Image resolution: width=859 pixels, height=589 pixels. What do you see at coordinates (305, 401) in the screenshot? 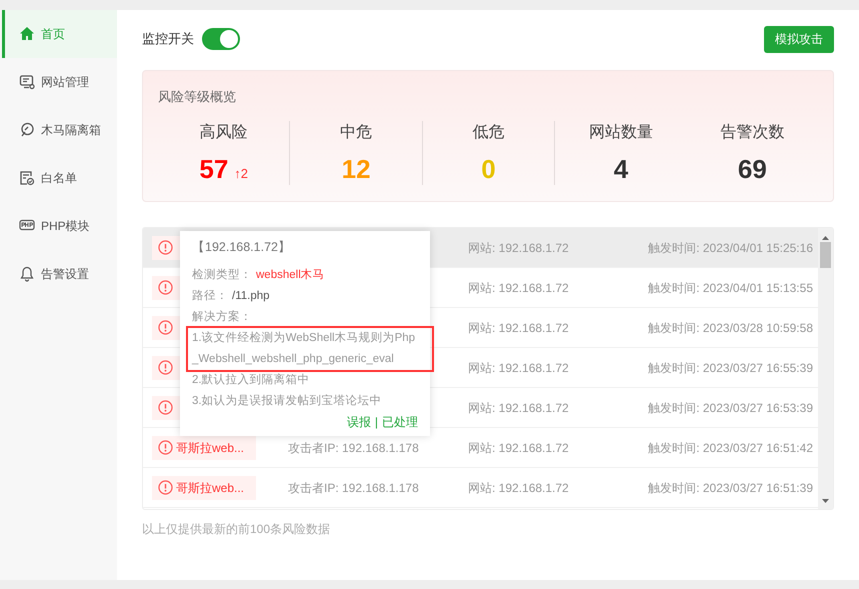
I see `solution-step: 3.如认为是误报请发帖到宝塔论坛中` at bounding box center [305, 401].